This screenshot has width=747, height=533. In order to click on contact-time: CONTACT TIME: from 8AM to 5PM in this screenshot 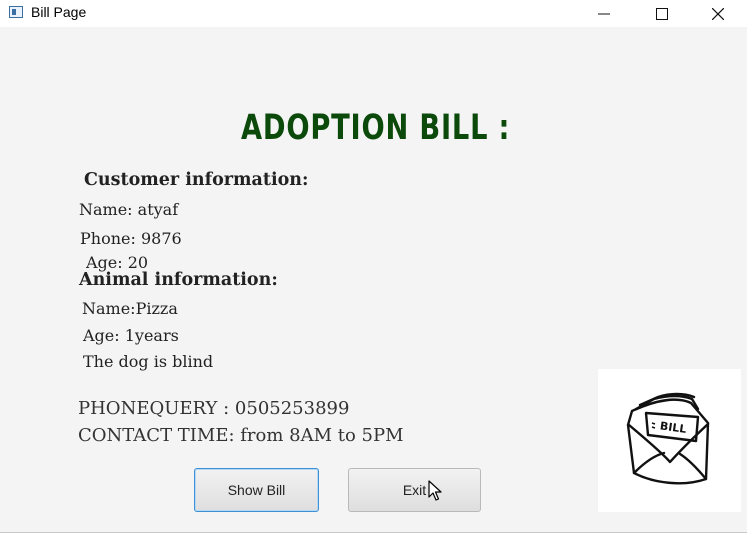, I will do `click(241, 435)`.